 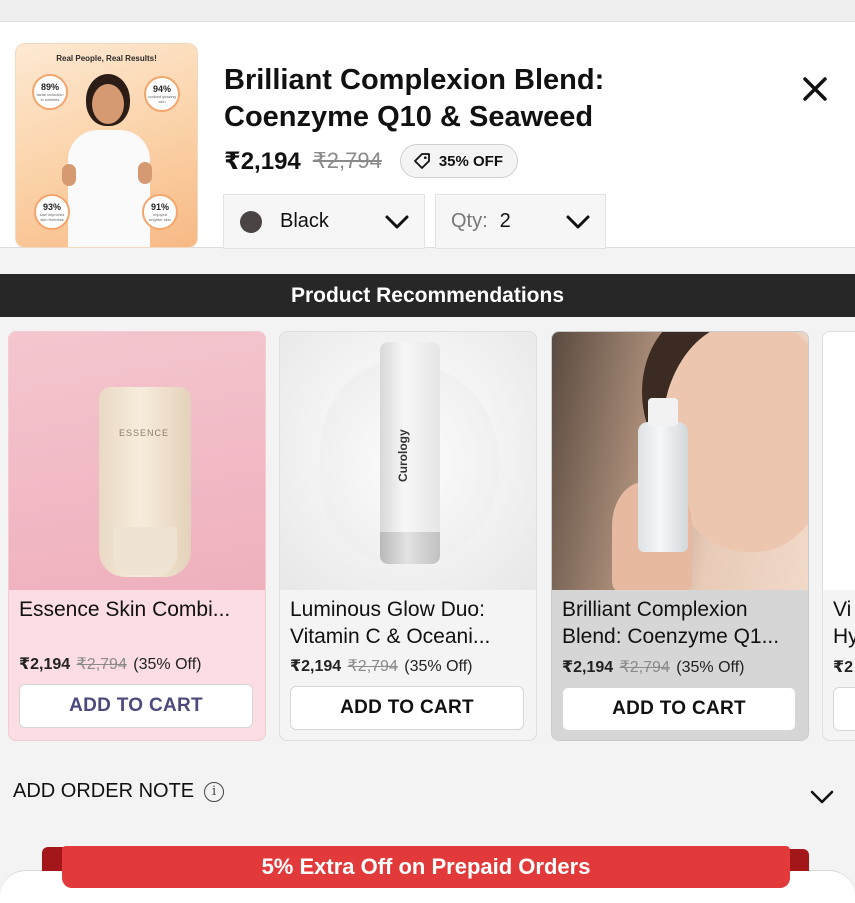 What do you see at coordinates (109, 188) in the screenshot?
I see `thumbnail-person-body` at bounding box center [109, 188].